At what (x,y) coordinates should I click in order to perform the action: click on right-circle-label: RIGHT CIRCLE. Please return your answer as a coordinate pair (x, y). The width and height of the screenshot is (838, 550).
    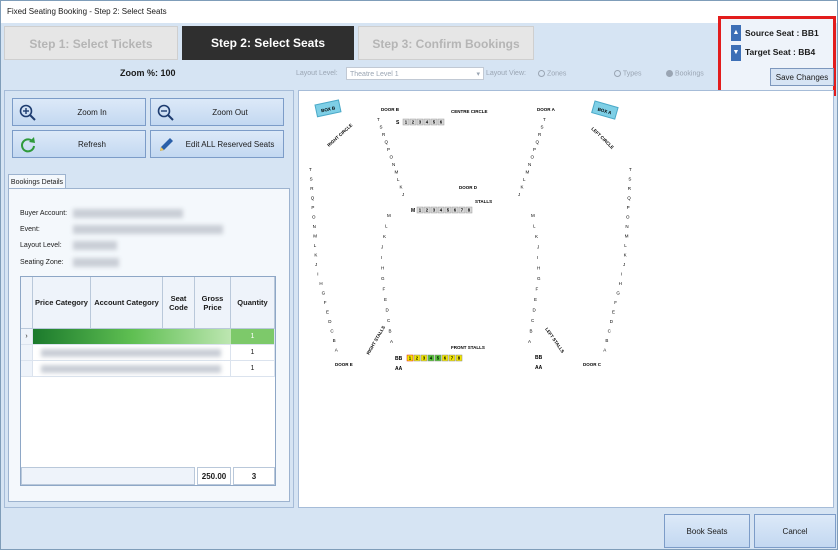
    Looking at the image, I should click on (339, 135).